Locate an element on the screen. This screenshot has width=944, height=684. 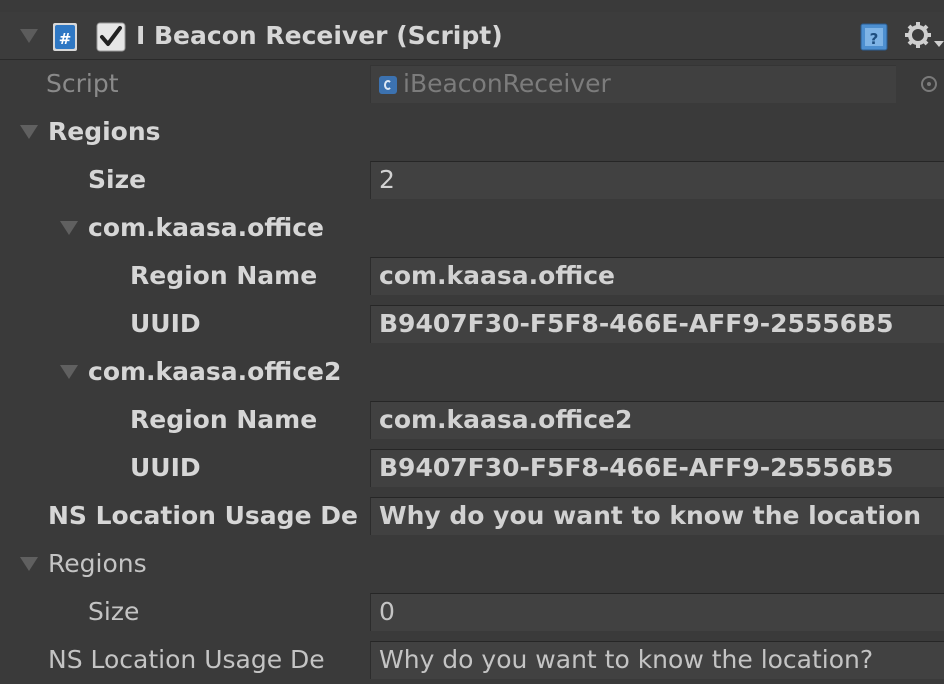
regions-a-size-row: Size 2 is located at coordinates (472, 180).